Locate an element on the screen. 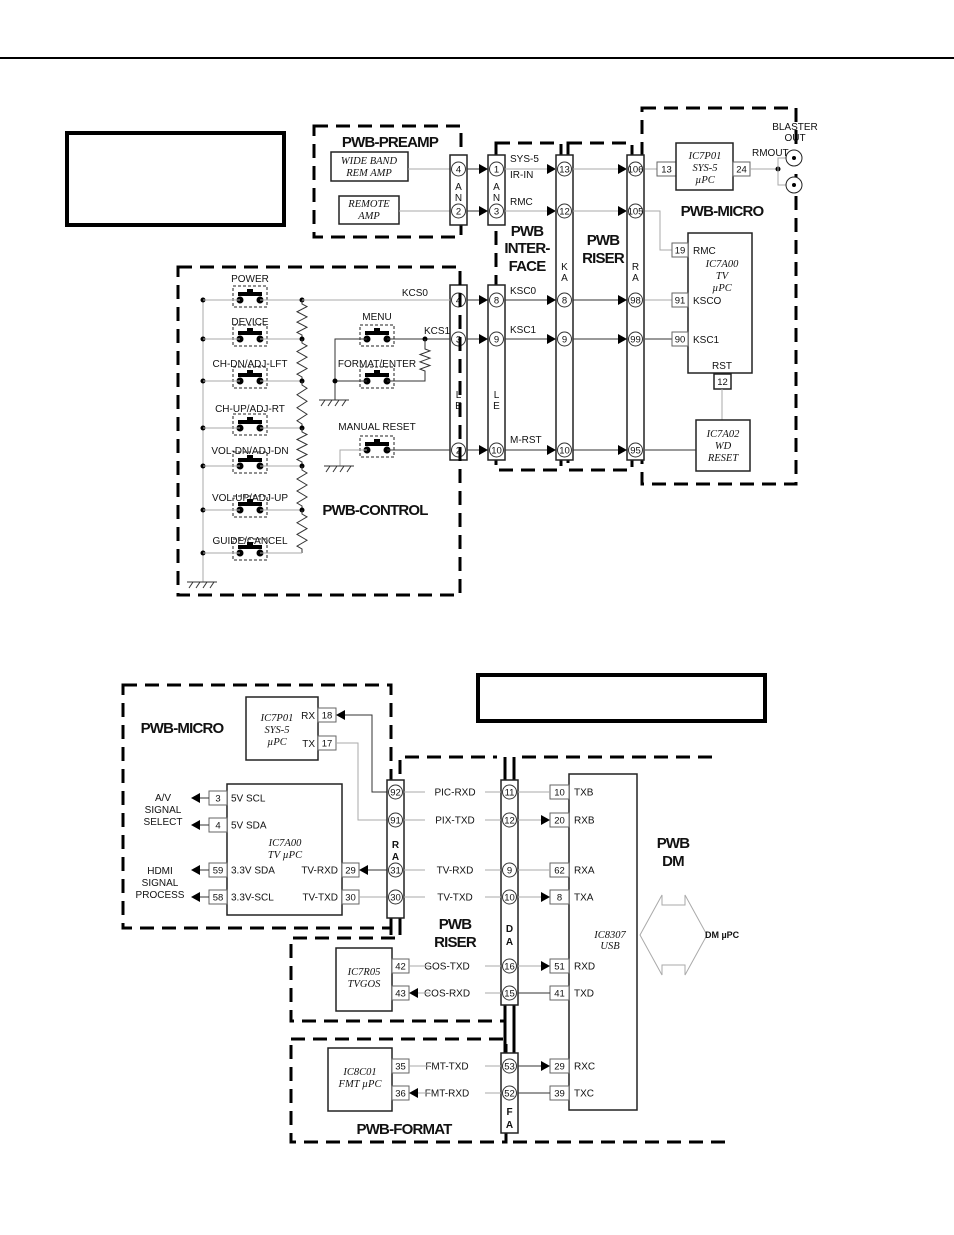  label: RX is located at coordinates (308, 716).